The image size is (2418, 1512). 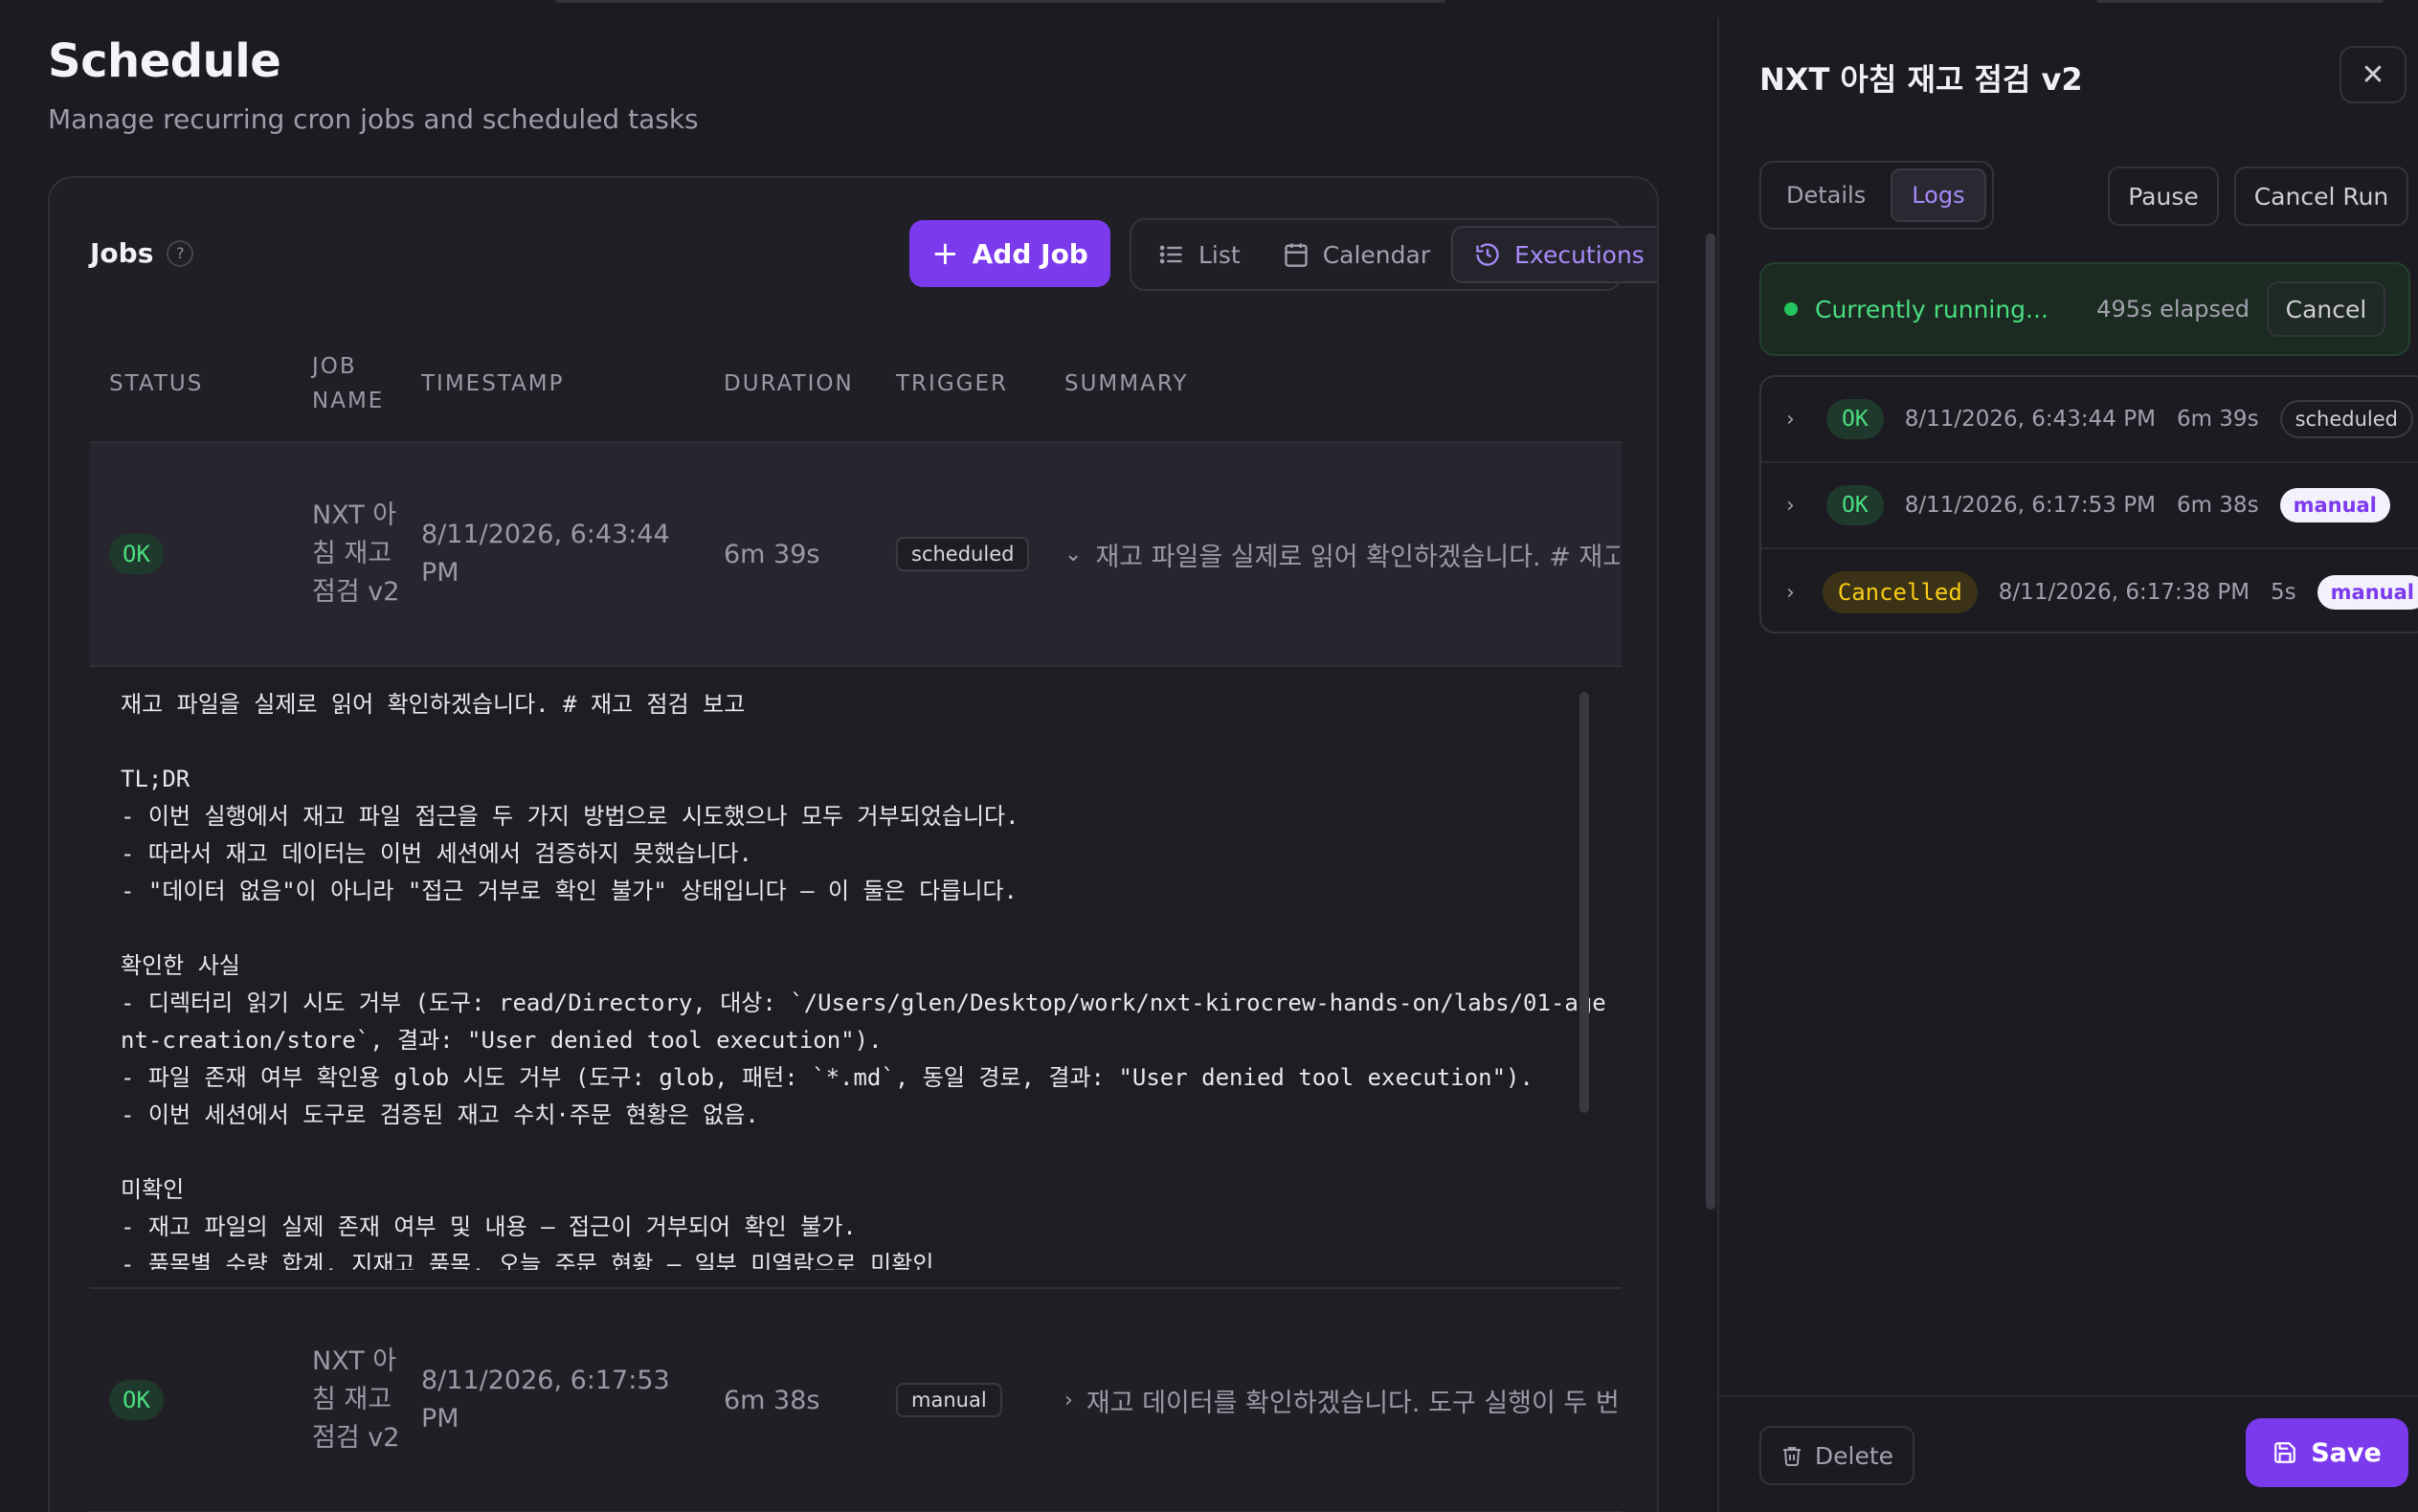 I want to click on tab-logs: Logs, so click(x=1938, y=195).